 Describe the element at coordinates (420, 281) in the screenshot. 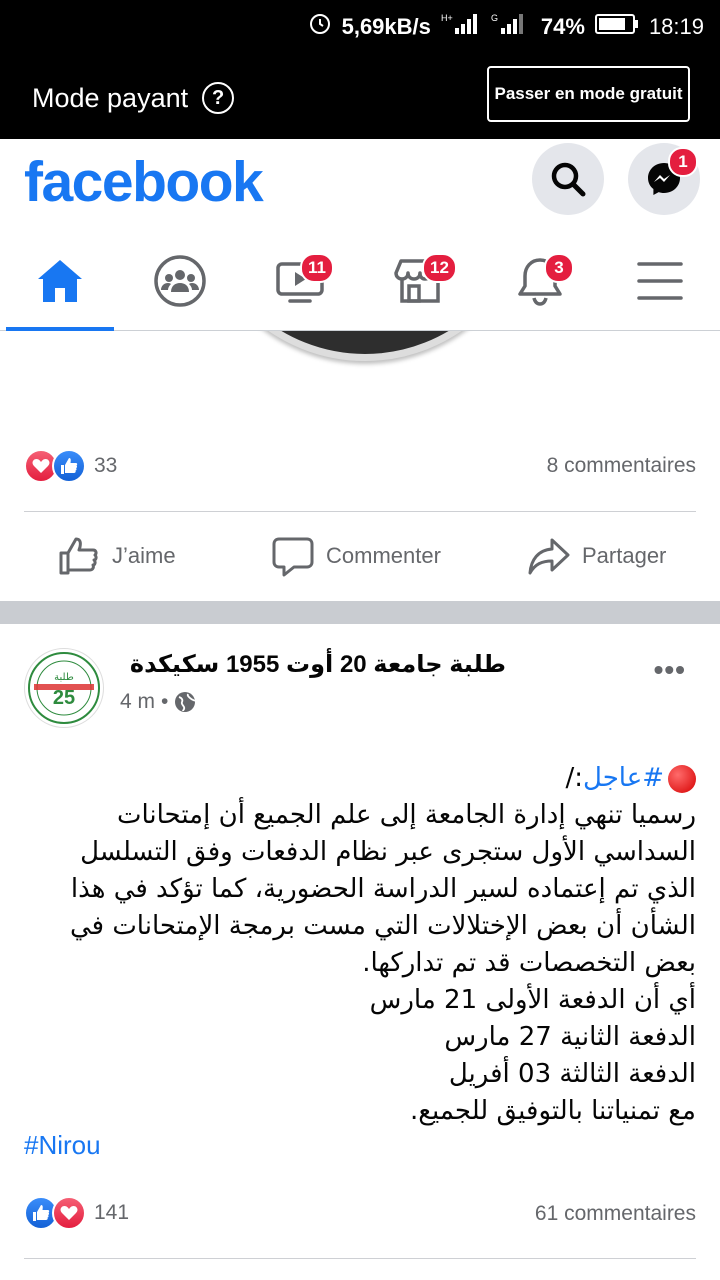

I see `tab-marketplace: 12` at that location.